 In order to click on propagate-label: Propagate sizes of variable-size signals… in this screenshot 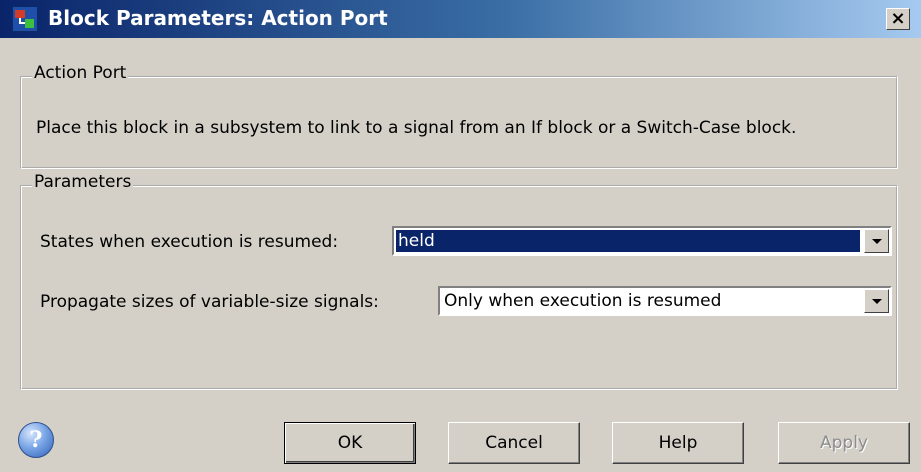, I will do `click(209, 302)`.